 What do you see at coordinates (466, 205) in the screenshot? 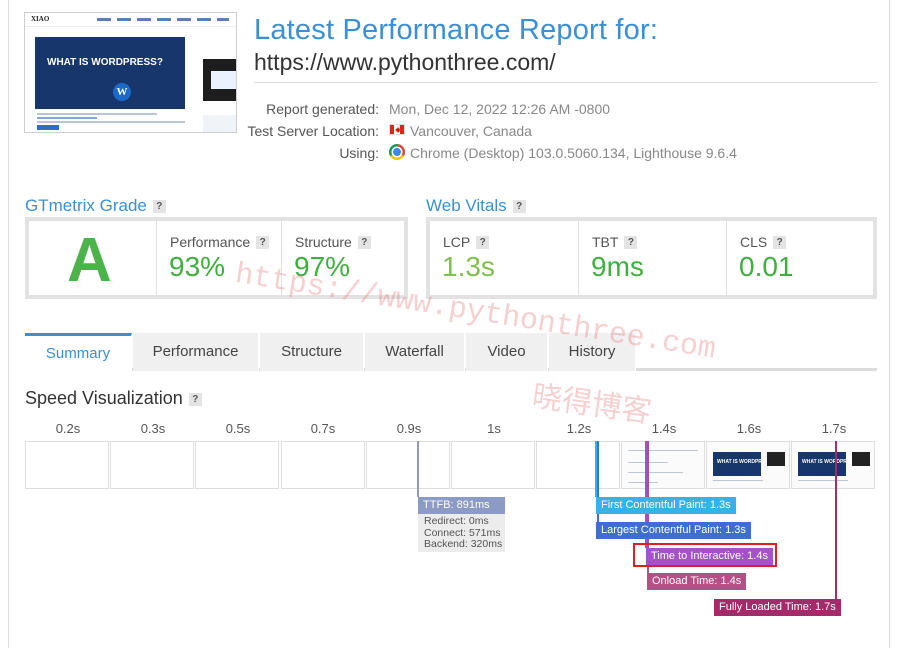
I see `web-vitals-title-text: Web Vitals` at bounding box center [466, 205].